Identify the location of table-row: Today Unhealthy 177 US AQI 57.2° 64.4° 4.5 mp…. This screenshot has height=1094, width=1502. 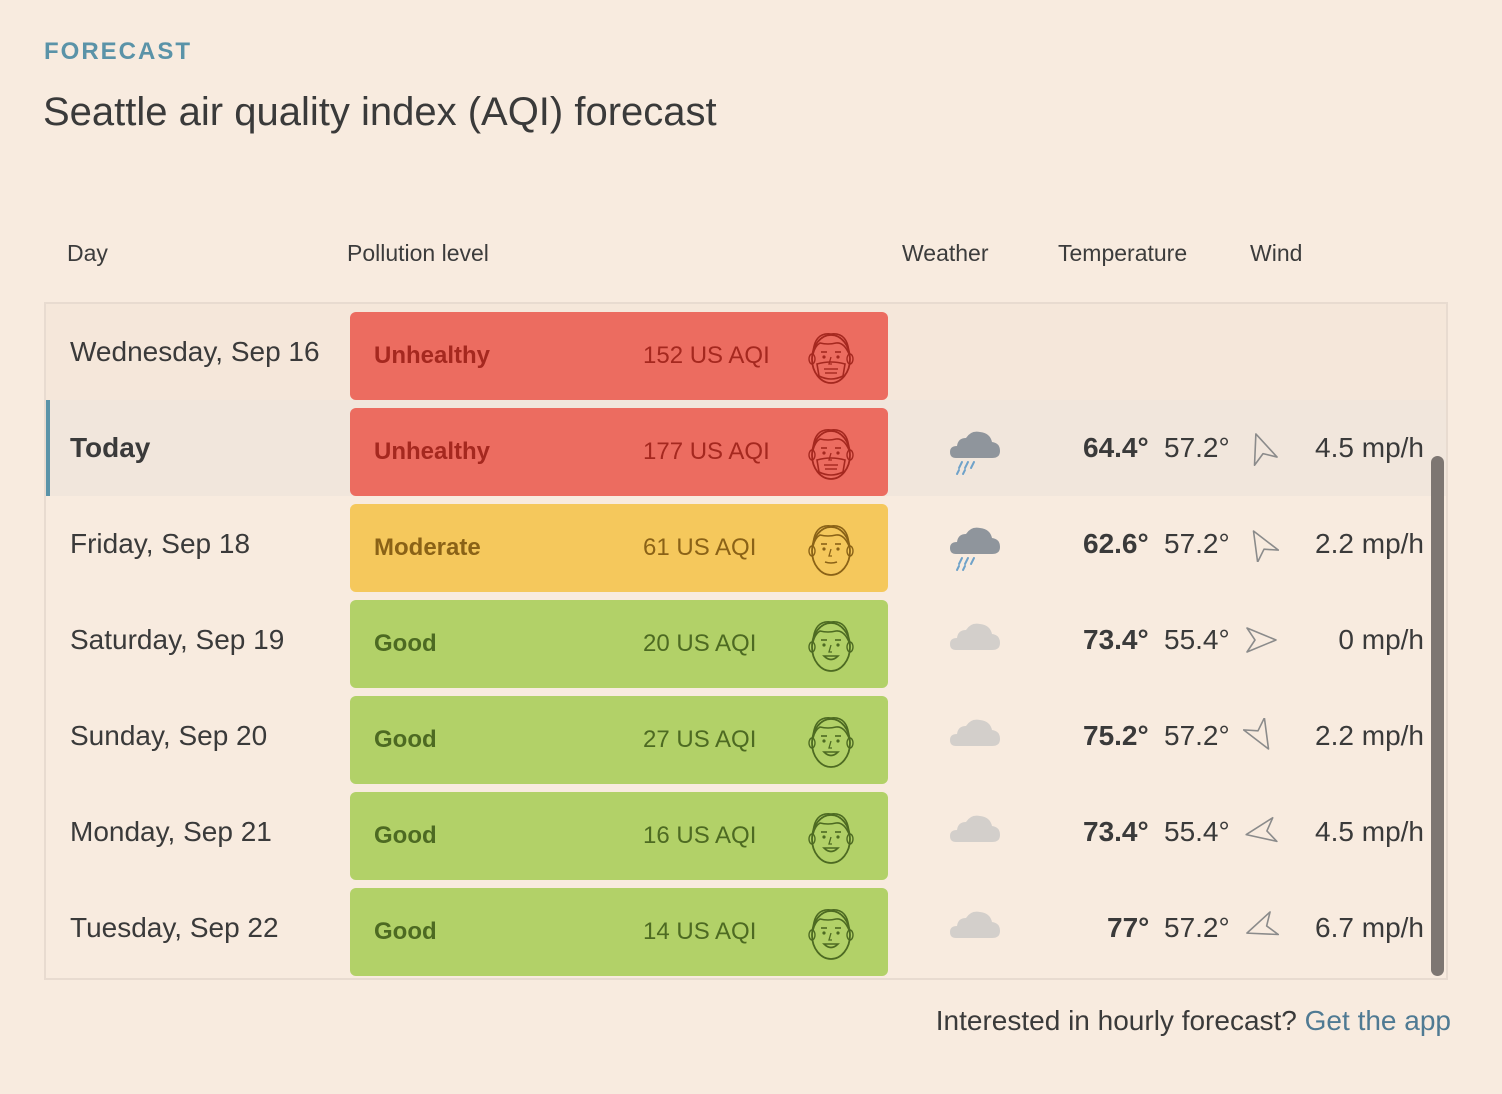
(746, 448).